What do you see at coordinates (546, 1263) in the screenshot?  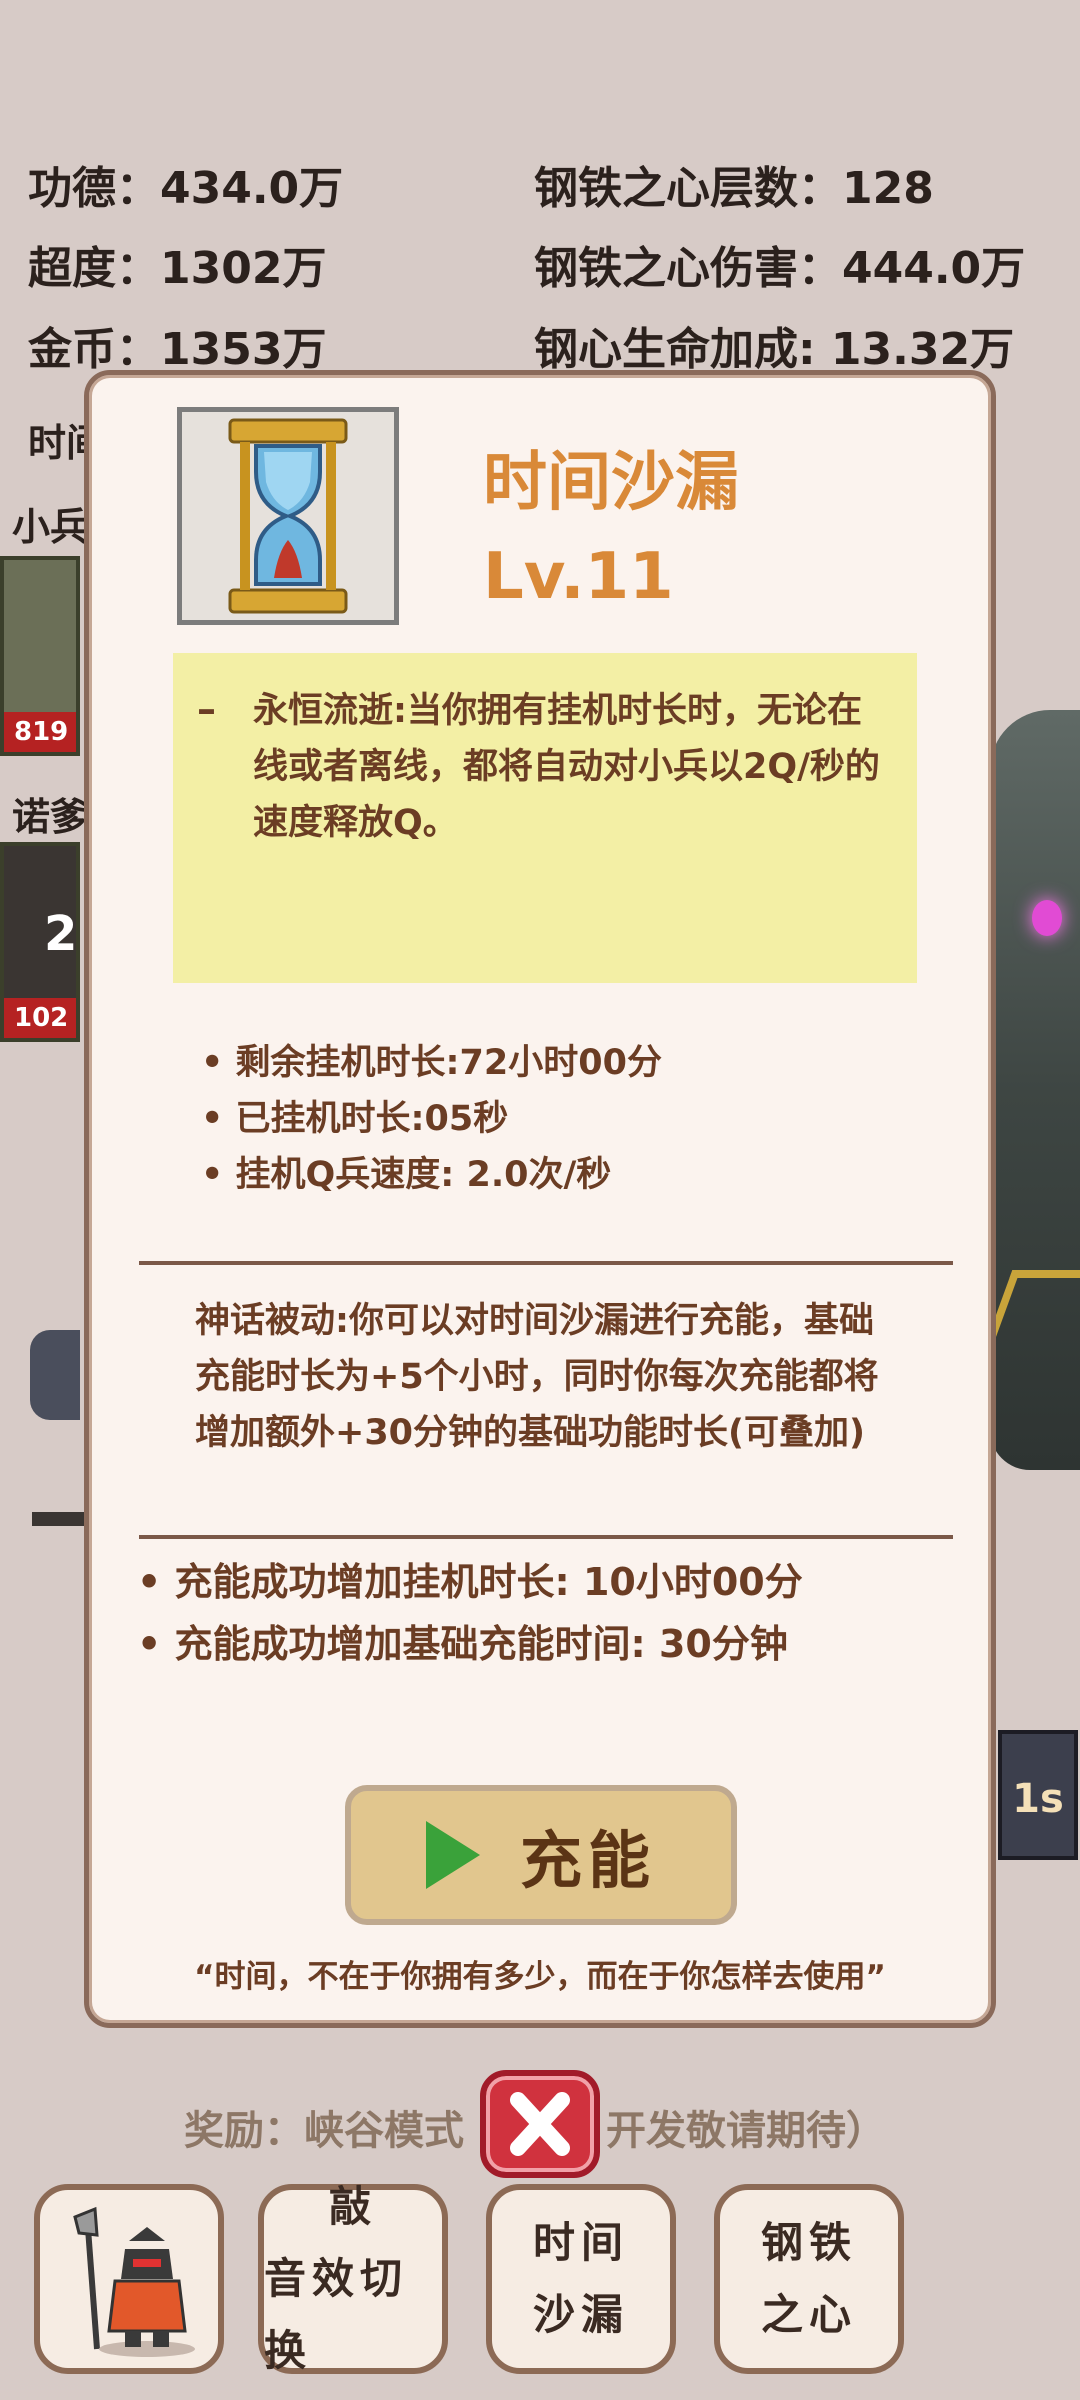 I see `divider-top` at bounding box center [546, 1263].